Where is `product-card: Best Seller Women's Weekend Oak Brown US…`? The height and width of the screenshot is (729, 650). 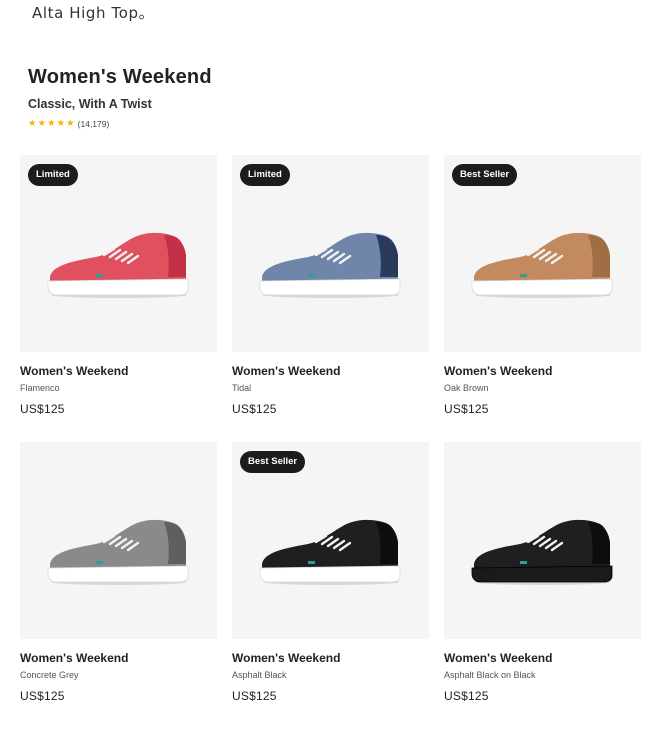
product-card: Best Seller Women's Weekend Oak Brown US… is located at coordinates (542, 298).